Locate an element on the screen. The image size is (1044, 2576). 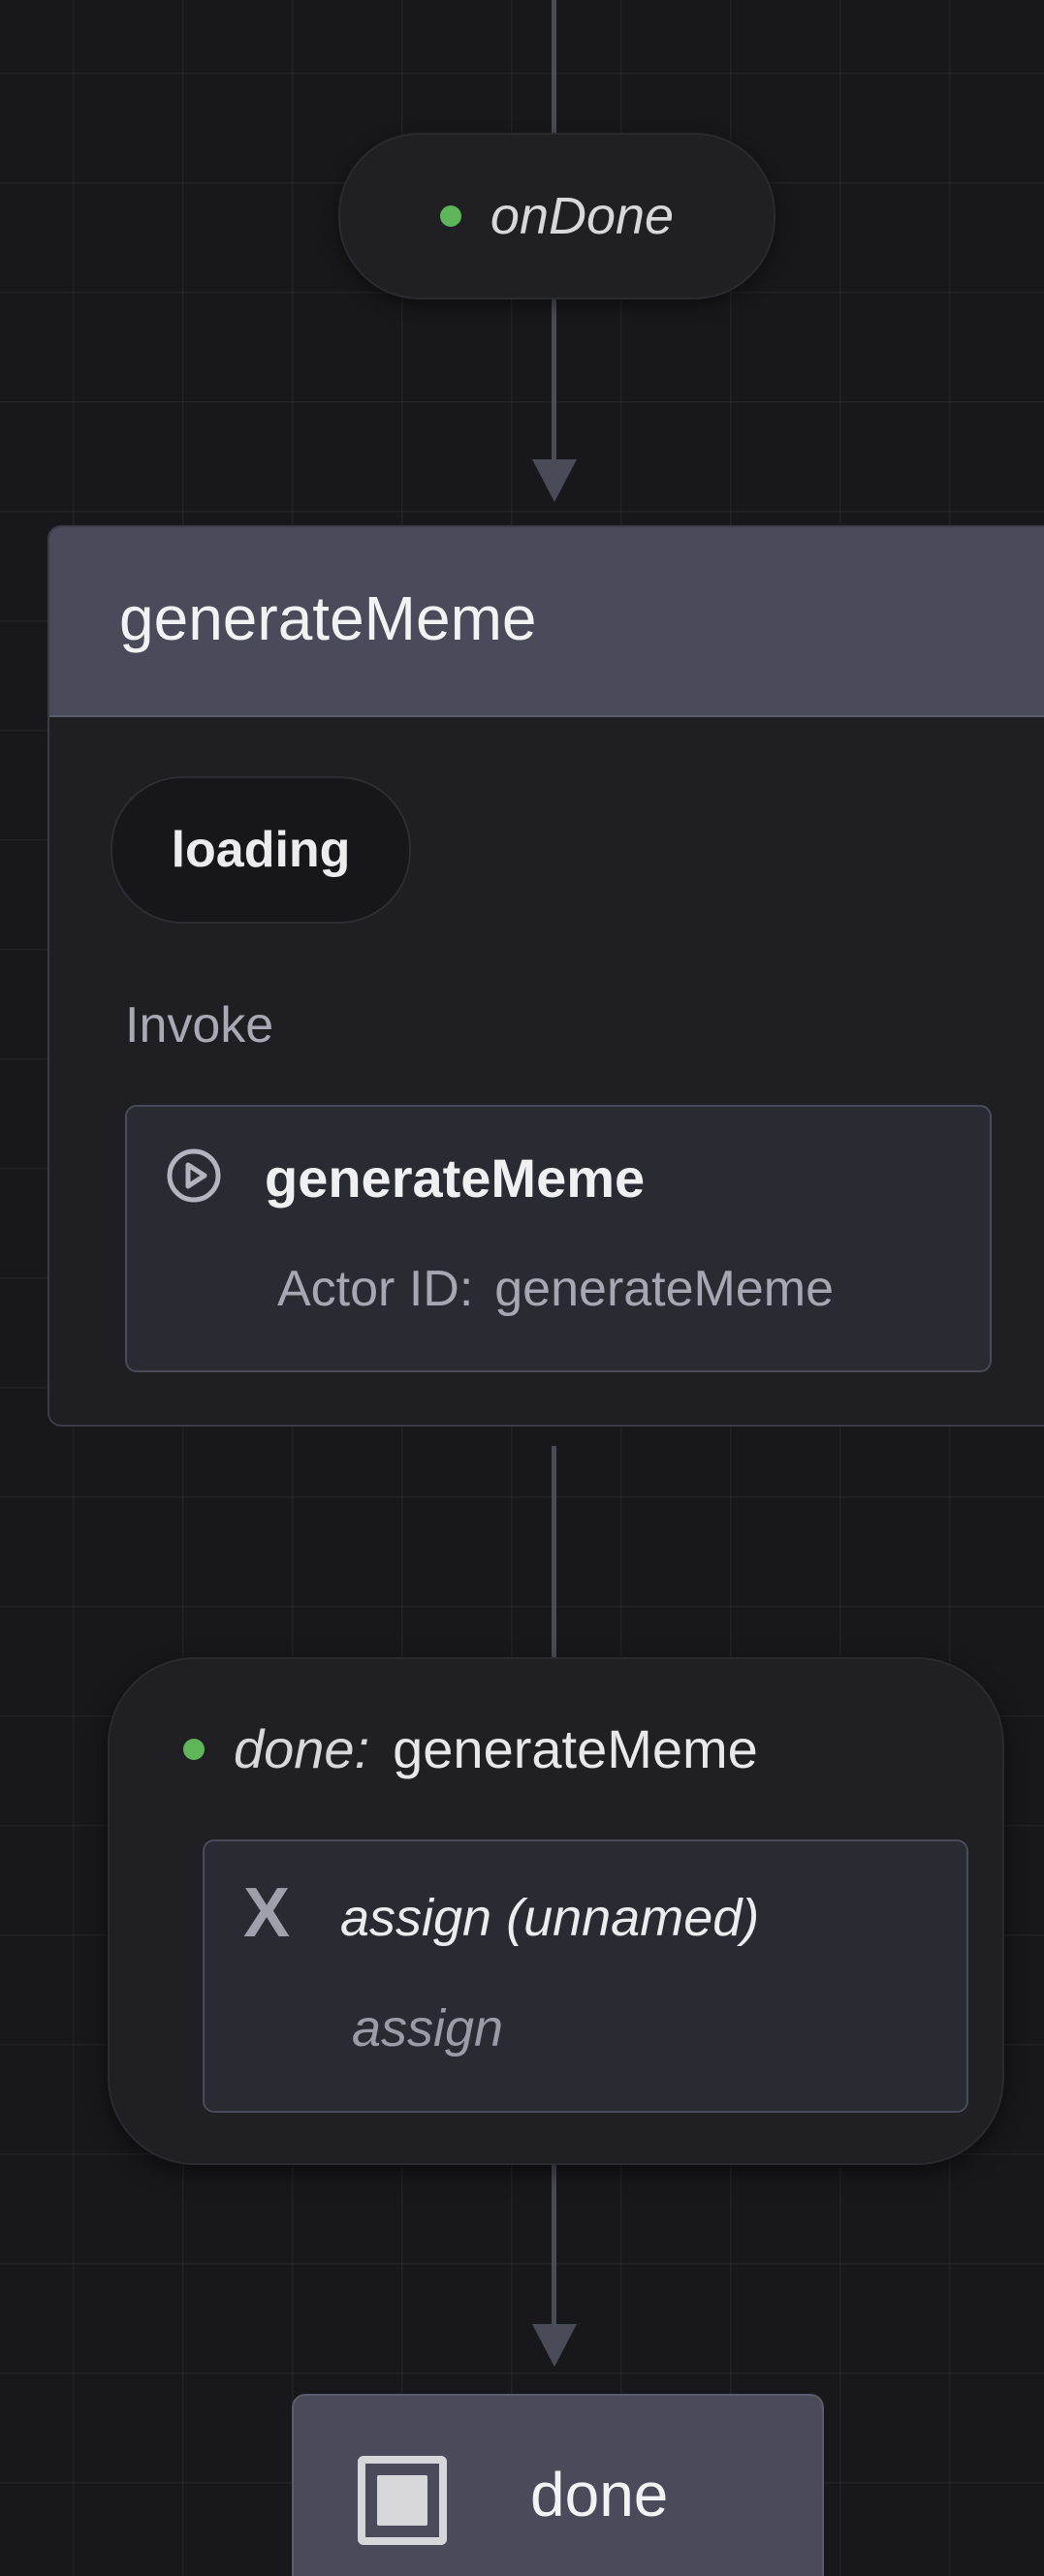
event-ondone: onDone is located at coordinates (556, 216).